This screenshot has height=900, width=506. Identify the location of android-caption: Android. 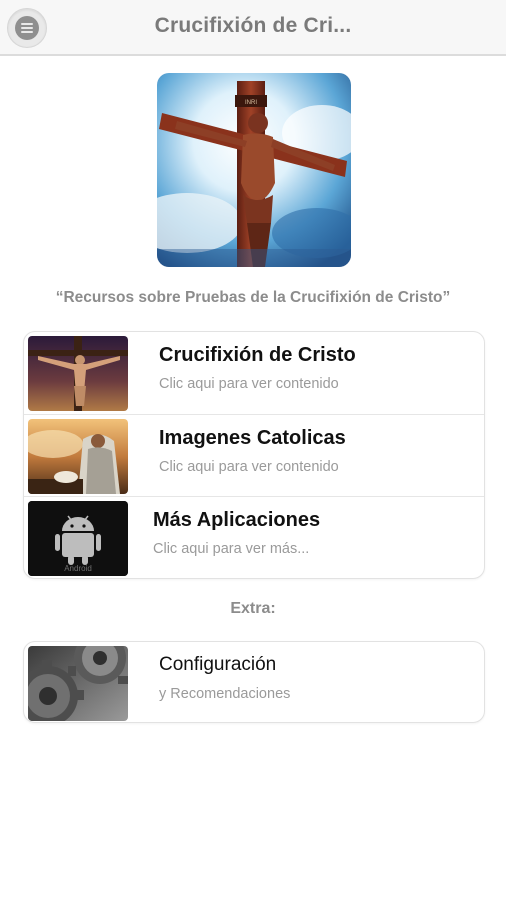
(78, 568).